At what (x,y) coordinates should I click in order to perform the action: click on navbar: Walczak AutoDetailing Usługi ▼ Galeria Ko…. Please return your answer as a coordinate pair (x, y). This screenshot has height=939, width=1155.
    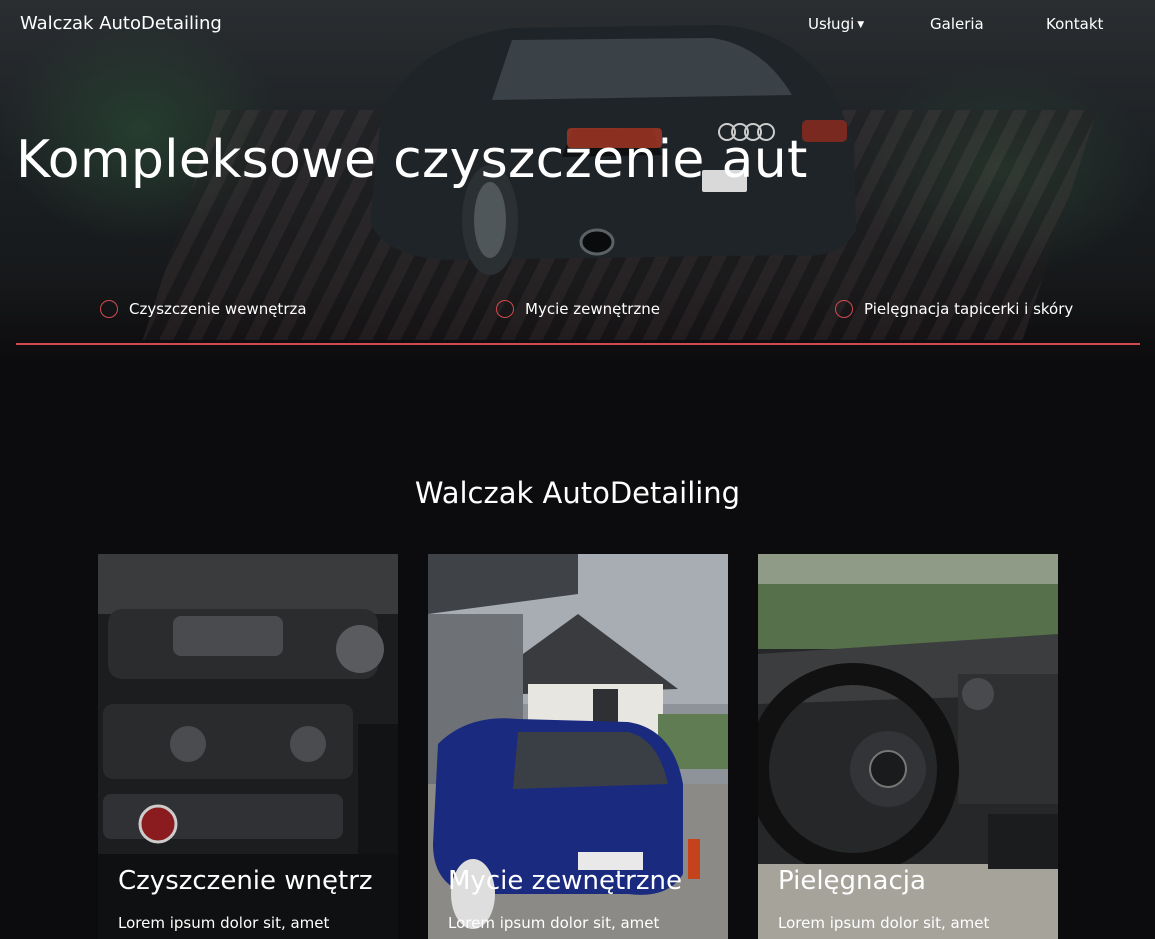
    Looking at the image, I should click on (577, 25).